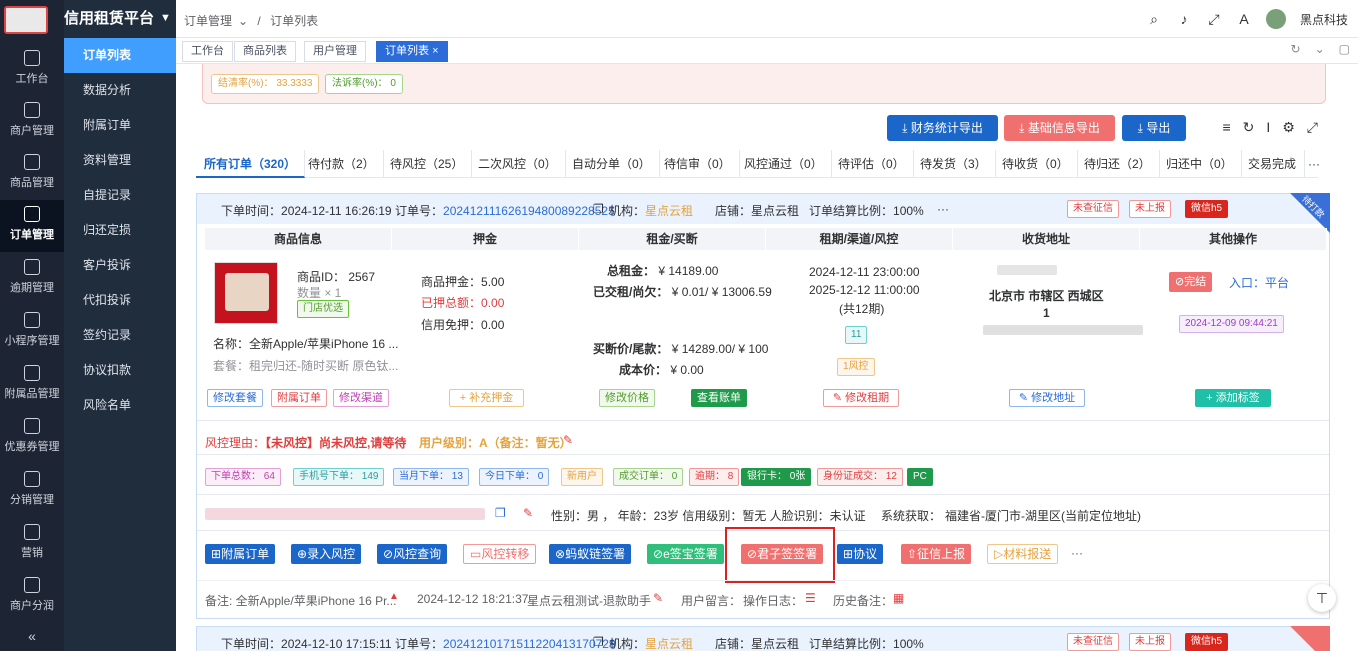  Describe the element at coordinates (32, 70) in the screenshot. I see `rail-item-workbench: 工作台` at that location.